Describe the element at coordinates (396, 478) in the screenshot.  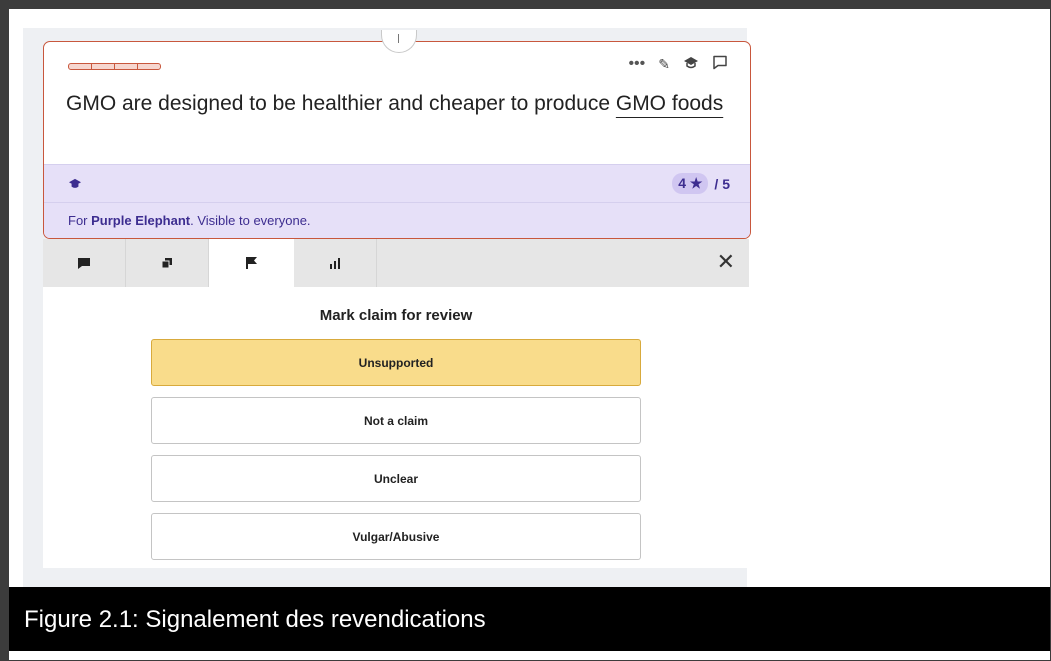
I see `review-option-unclear: Unclear` at that location.